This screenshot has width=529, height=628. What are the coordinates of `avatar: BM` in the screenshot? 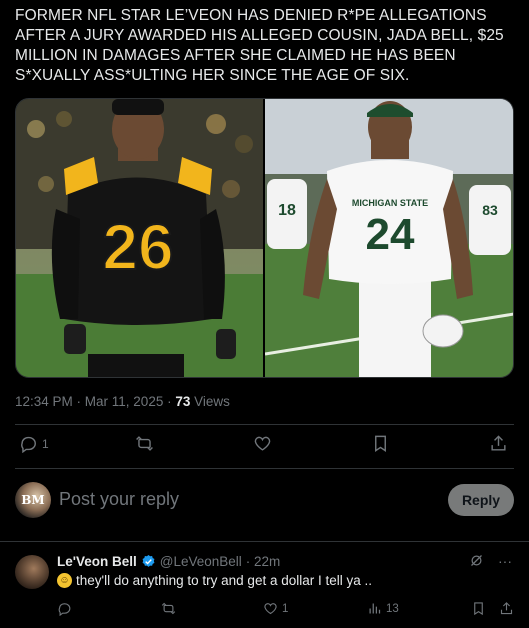 It's located at (33, 500).